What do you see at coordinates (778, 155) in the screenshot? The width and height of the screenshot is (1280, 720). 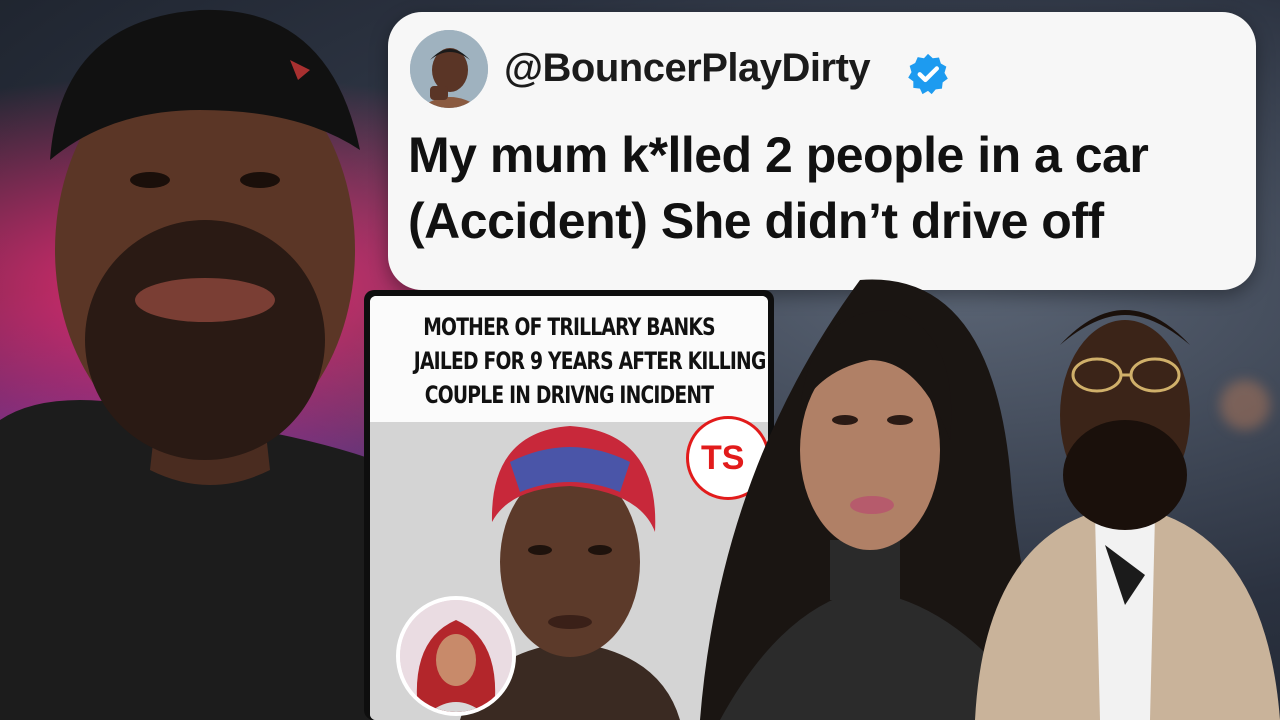 I see `tweet-text-line-1: My mum k*lled 2 people in a car` at bounding box center [778, 155].